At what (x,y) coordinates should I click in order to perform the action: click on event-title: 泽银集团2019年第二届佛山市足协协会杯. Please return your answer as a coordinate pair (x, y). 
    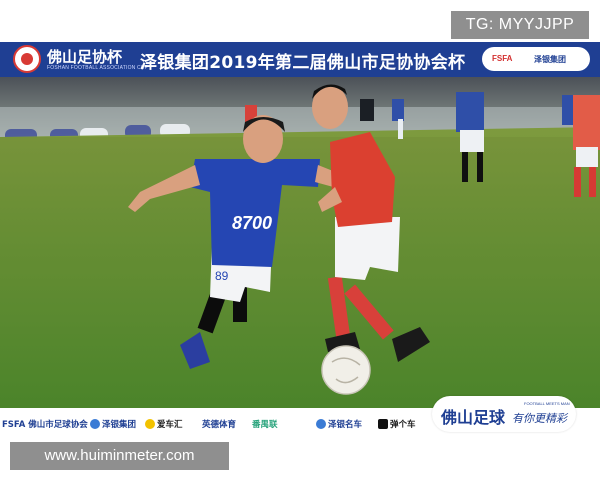
    Looking at the image, I should click on (303, 63).